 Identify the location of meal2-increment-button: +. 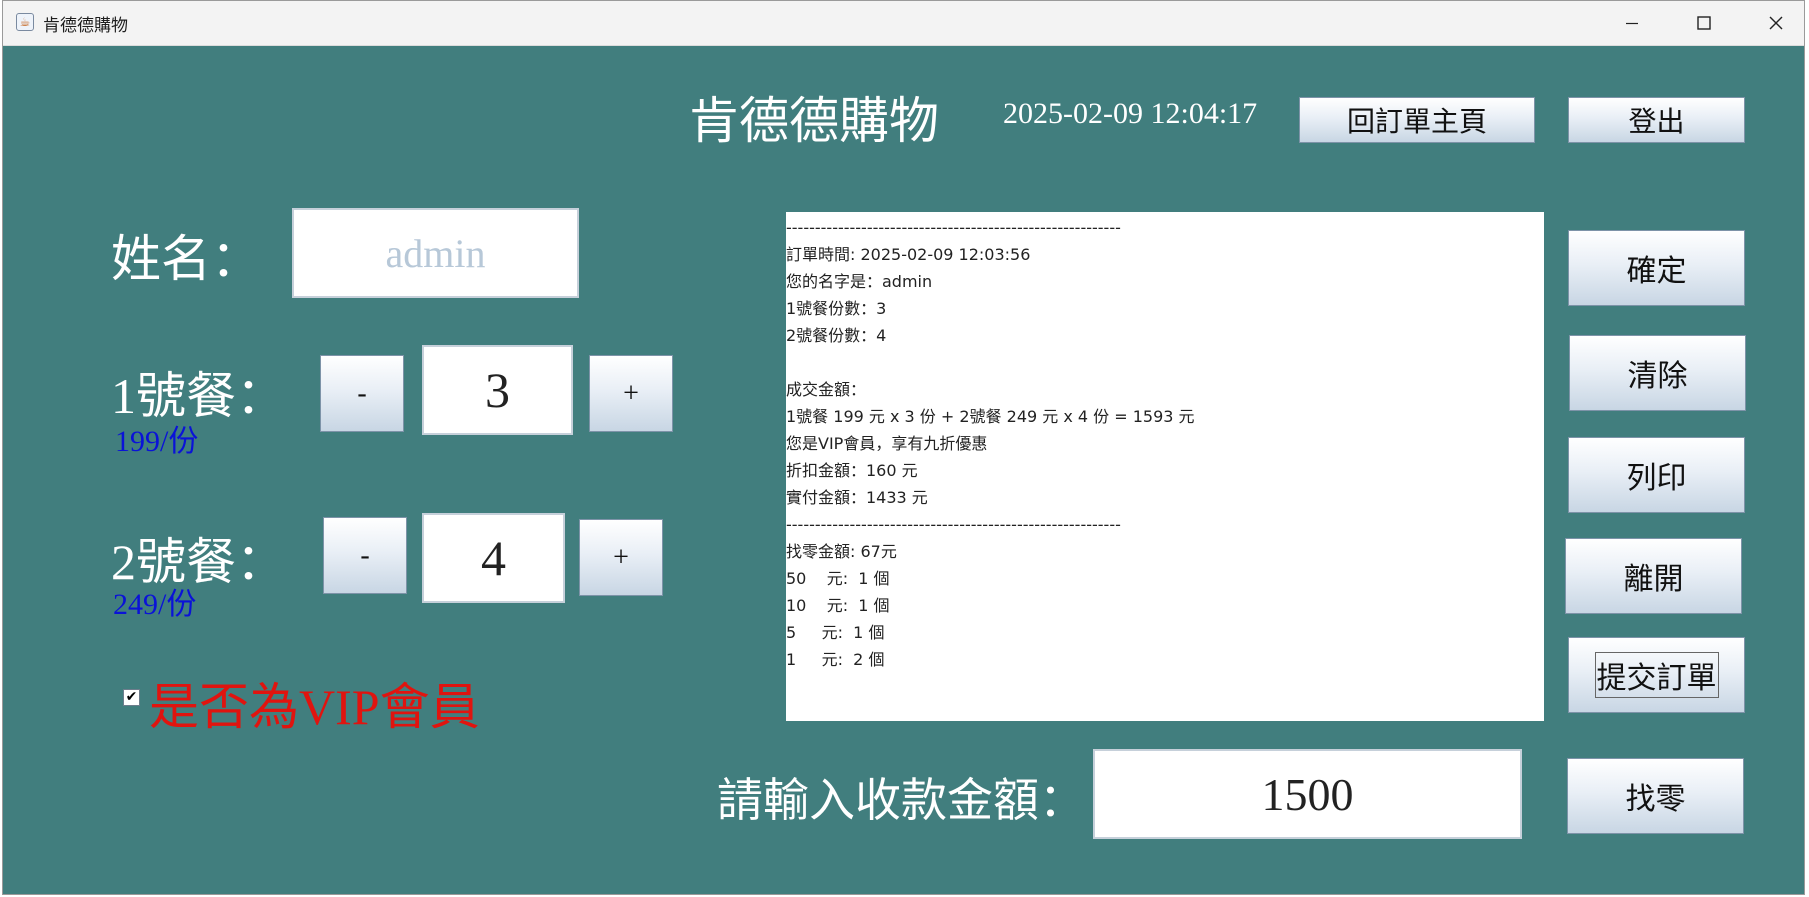
(621, 557).